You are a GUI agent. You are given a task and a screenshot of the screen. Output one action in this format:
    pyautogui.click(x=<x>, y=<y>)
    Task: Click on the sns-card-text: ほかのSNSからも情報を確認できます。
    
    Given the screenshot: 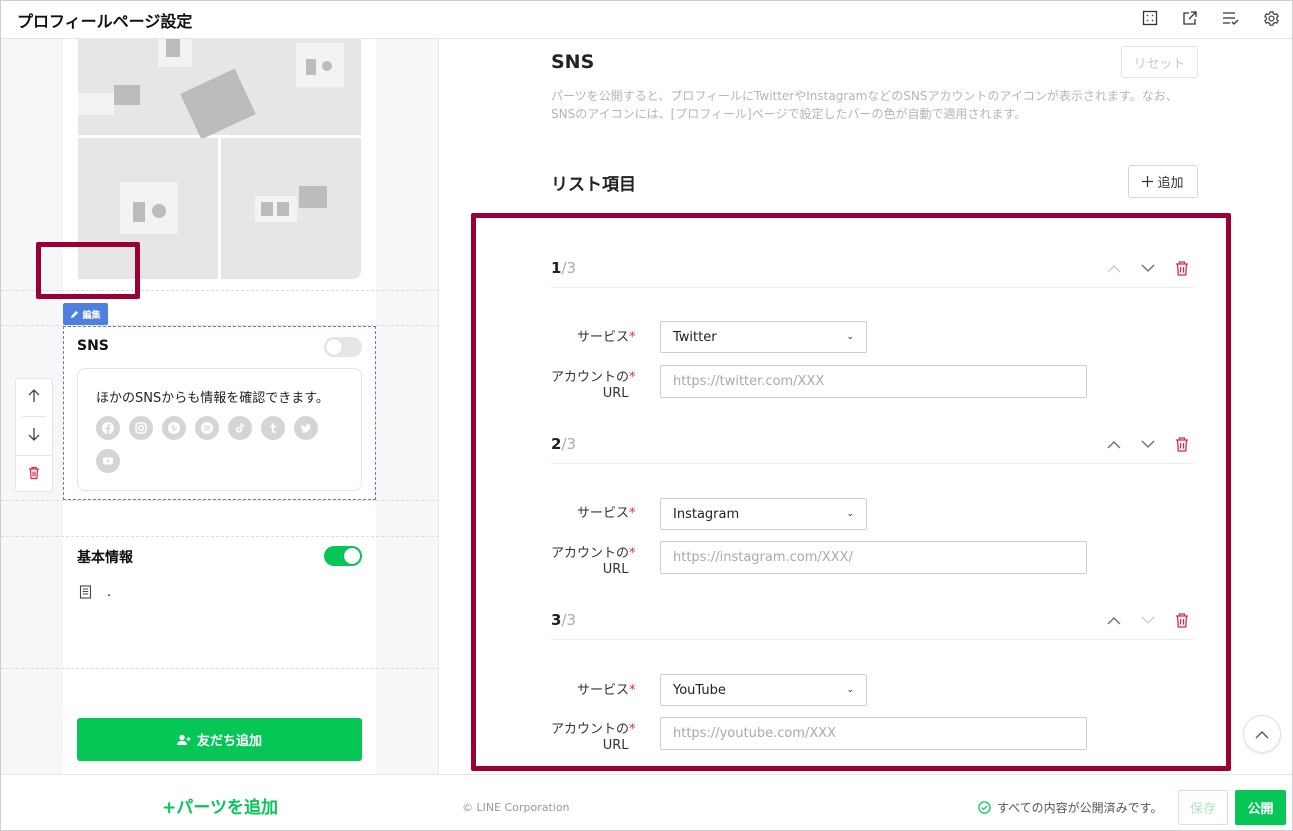 What is the action you would take?
    pyautogui.click(x=212, y=398)
    